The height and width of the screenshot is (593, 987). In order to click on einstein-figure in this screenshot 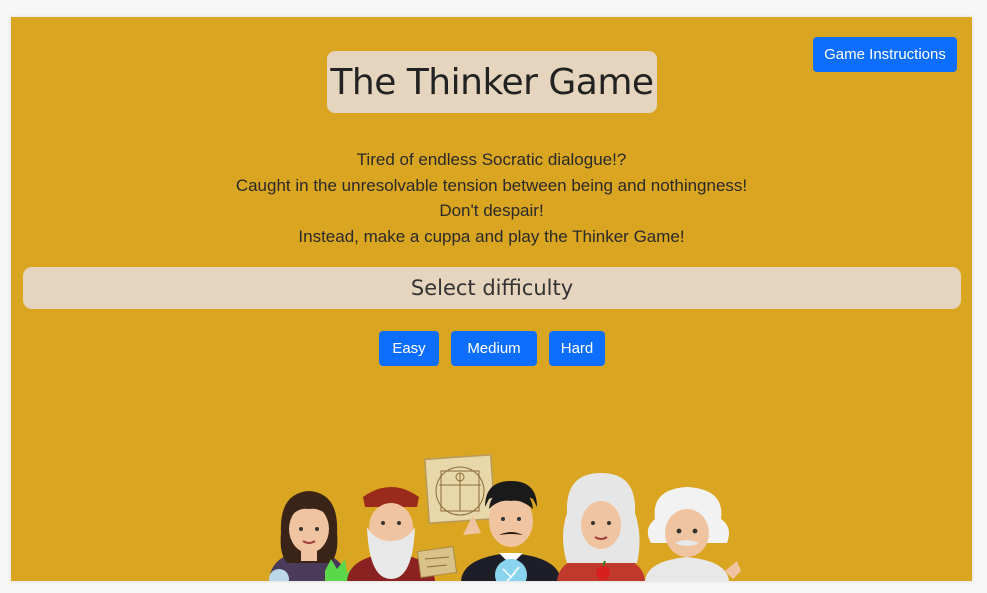, I will do `click(693, 534)`.